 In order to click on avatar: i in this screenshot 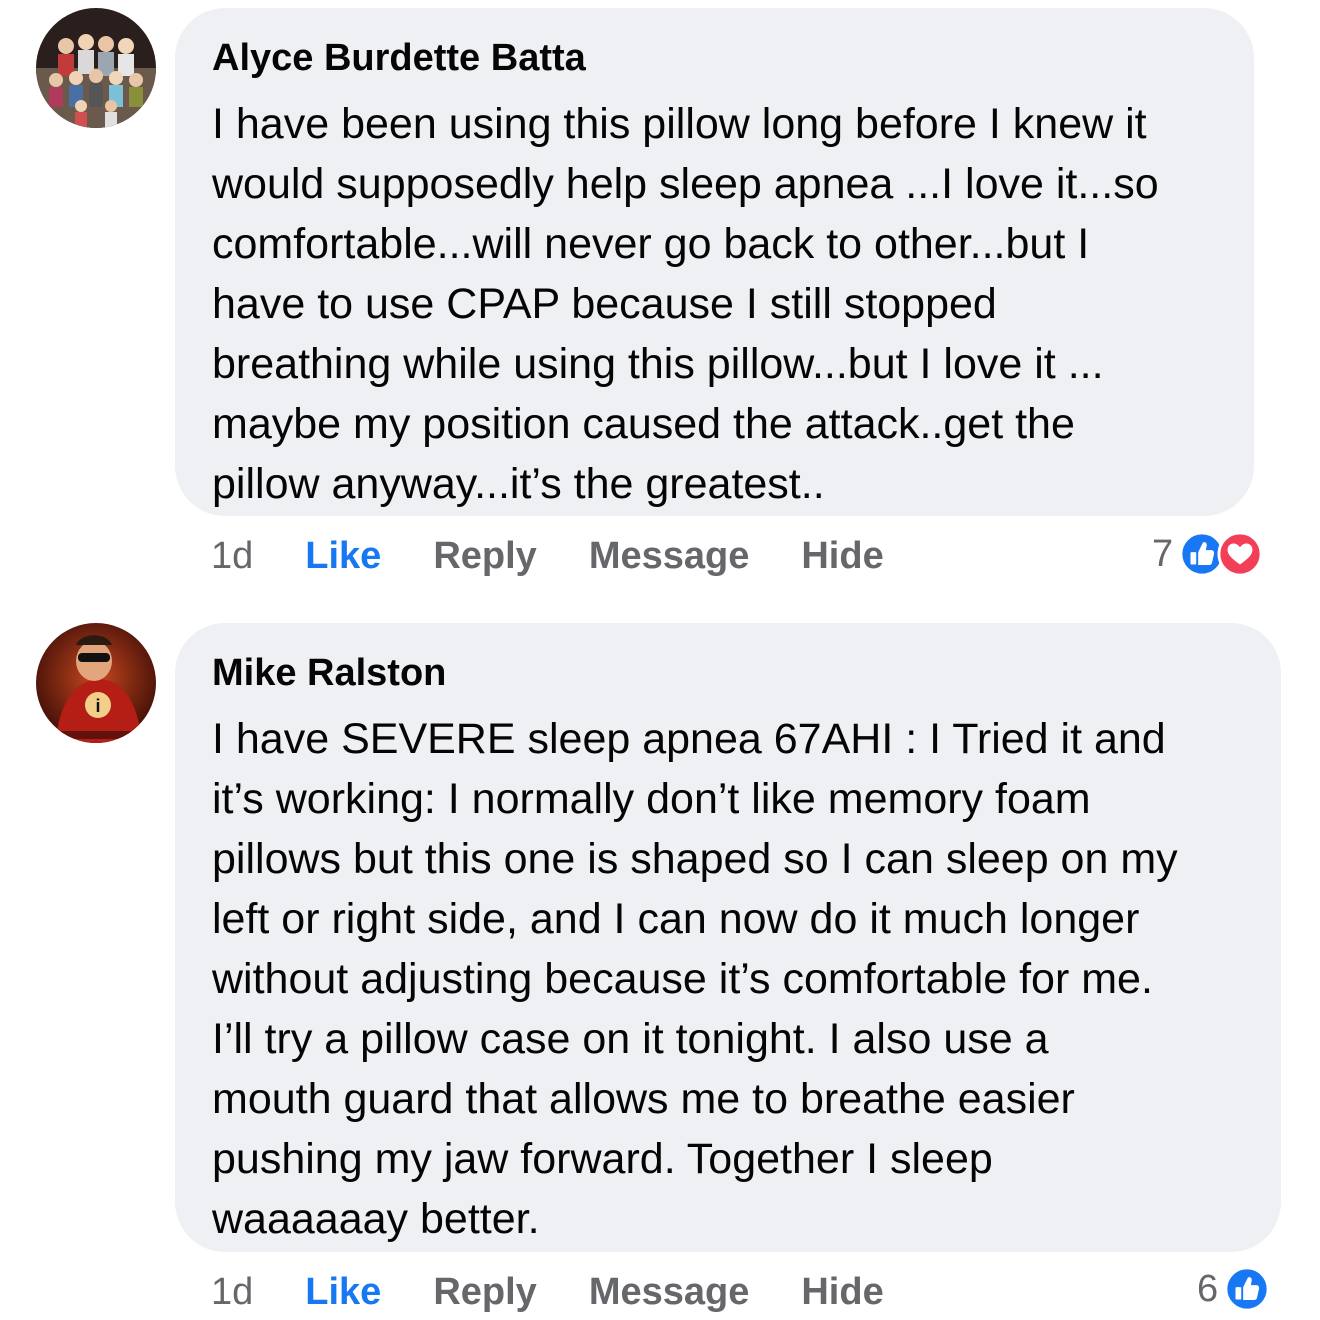, I will do `click(96, 683)`.